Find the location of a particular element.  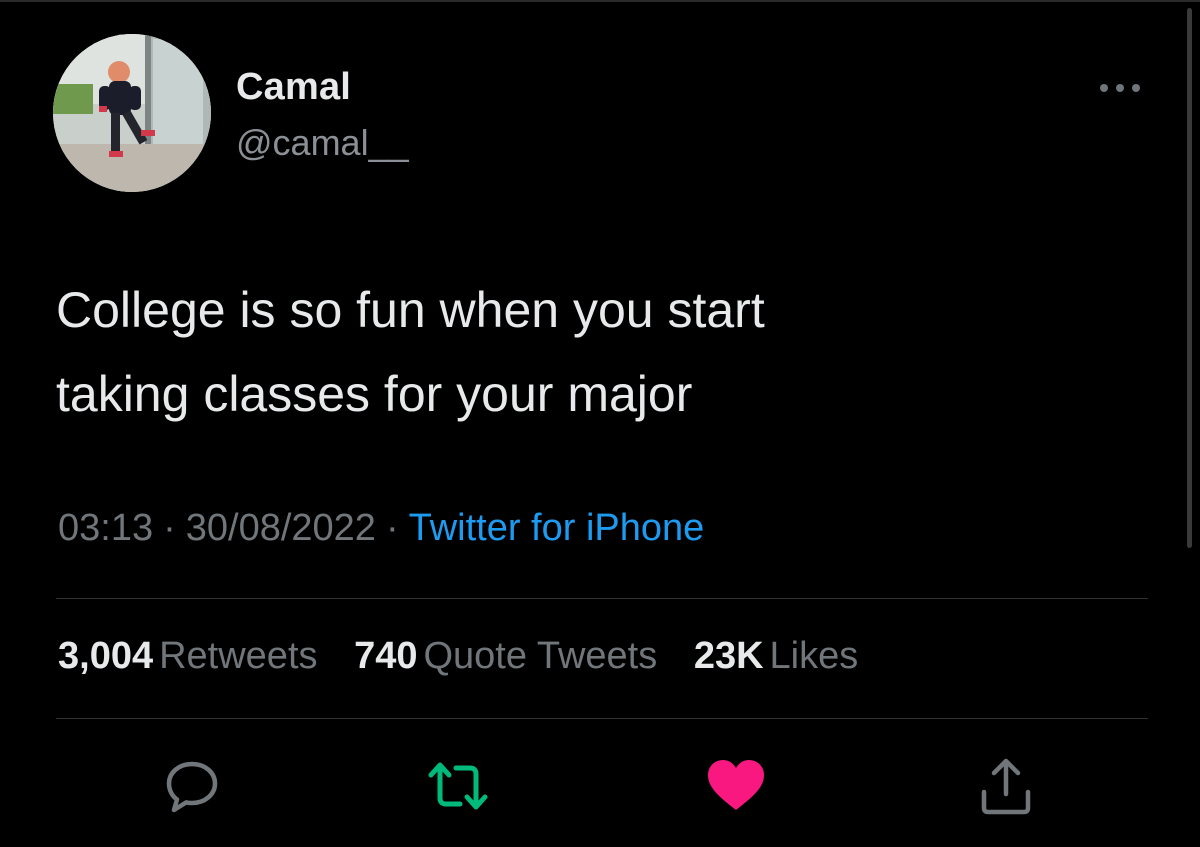

profile-photo-icon is located at coordinates (132, 113).